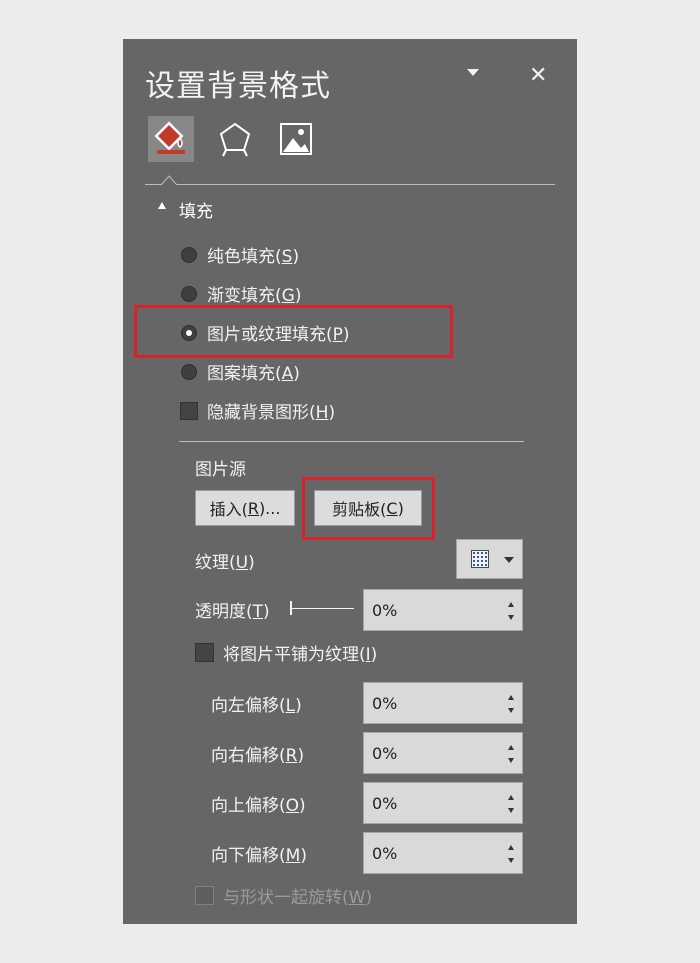 The image size is (700, 963). What do you see at coordinates (432, 853) in the screenshot?
I see `offset-bottom-input` at bounding box center [432, 853].